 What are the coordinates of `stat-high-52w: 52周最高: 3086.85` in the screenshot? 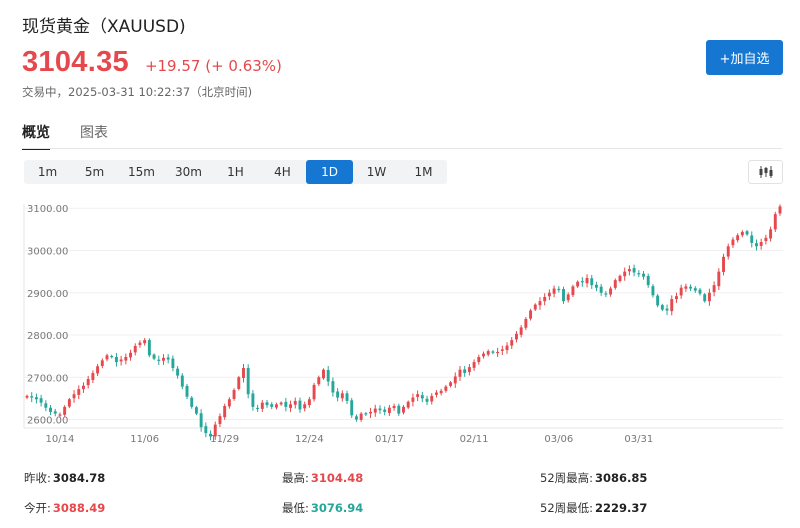 It's located at (594, 478).